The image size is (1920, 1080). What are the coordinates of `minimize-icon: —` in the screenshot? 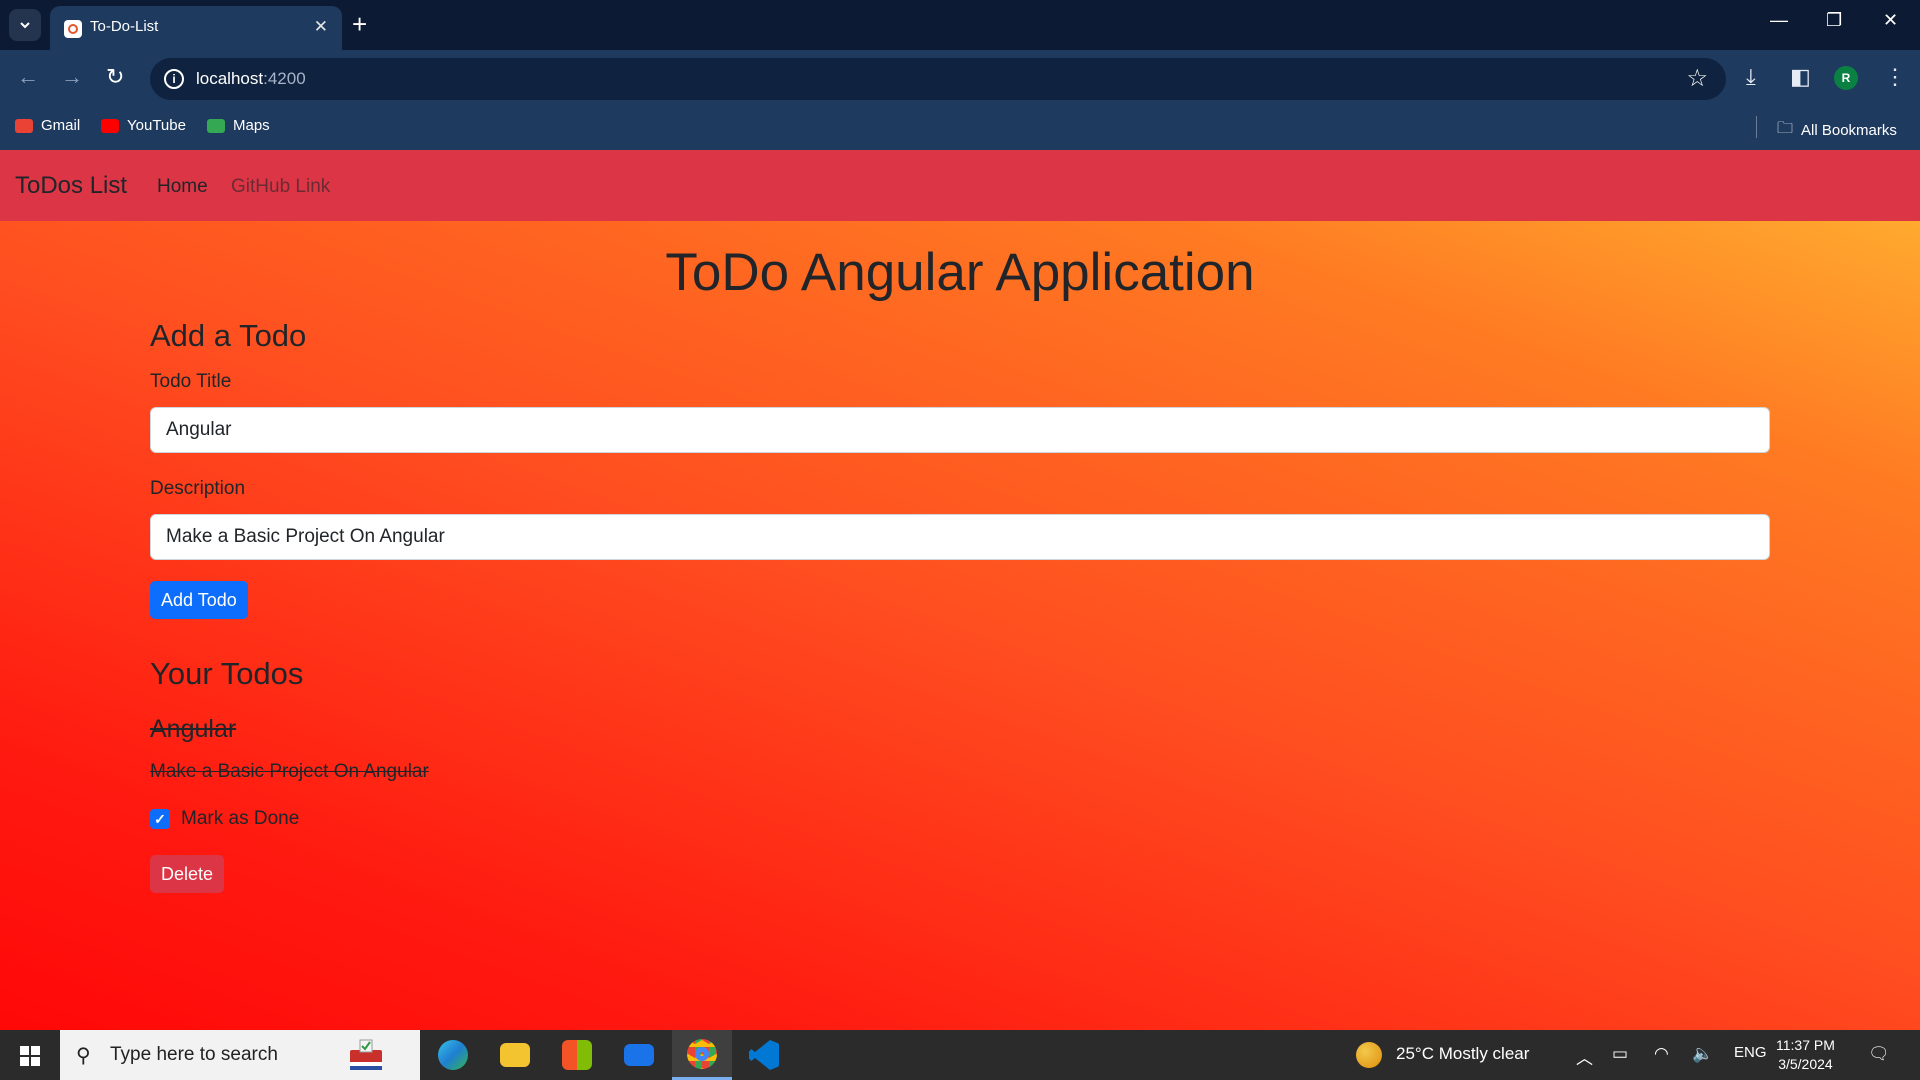 It's located at (1779, 20).